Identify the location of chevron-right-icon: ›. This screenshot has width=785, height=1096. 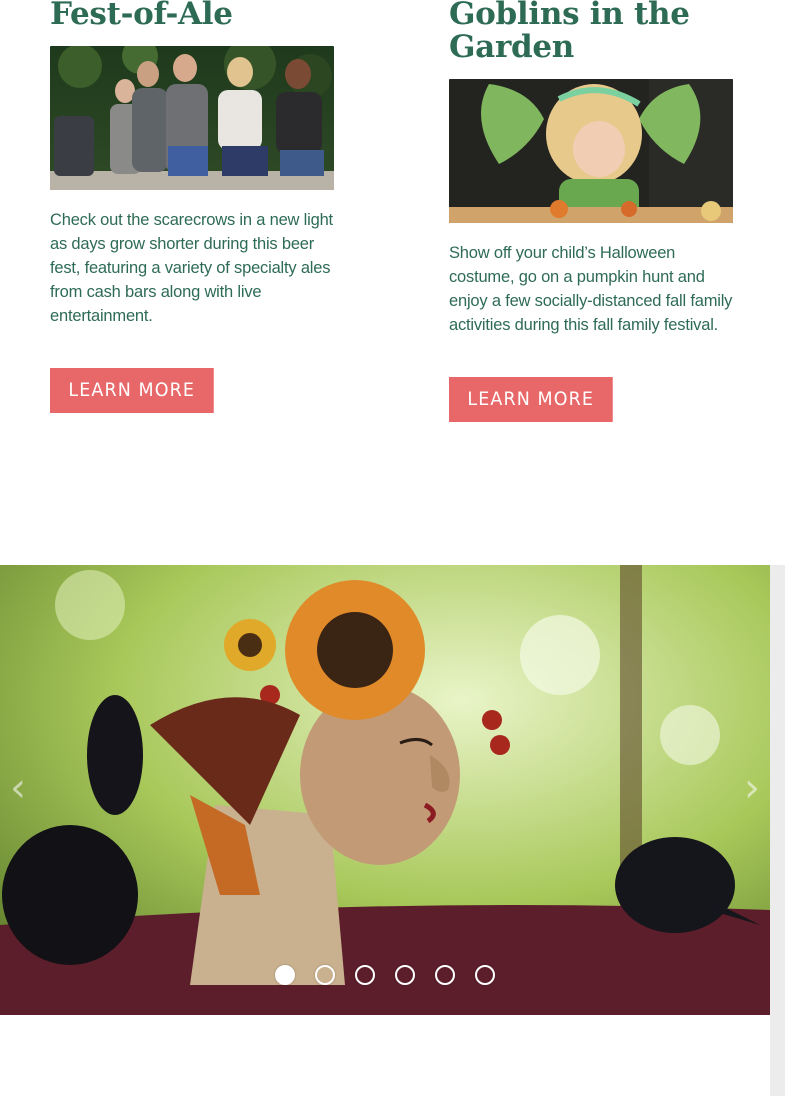
(752, 788).